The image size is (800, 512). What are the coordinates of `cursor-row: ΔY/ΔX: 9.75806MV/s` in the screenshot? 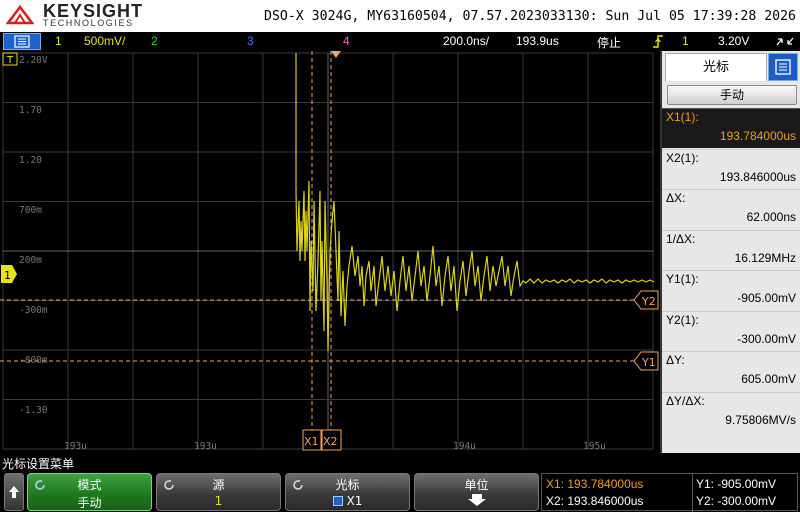 It's located at (731, 411).